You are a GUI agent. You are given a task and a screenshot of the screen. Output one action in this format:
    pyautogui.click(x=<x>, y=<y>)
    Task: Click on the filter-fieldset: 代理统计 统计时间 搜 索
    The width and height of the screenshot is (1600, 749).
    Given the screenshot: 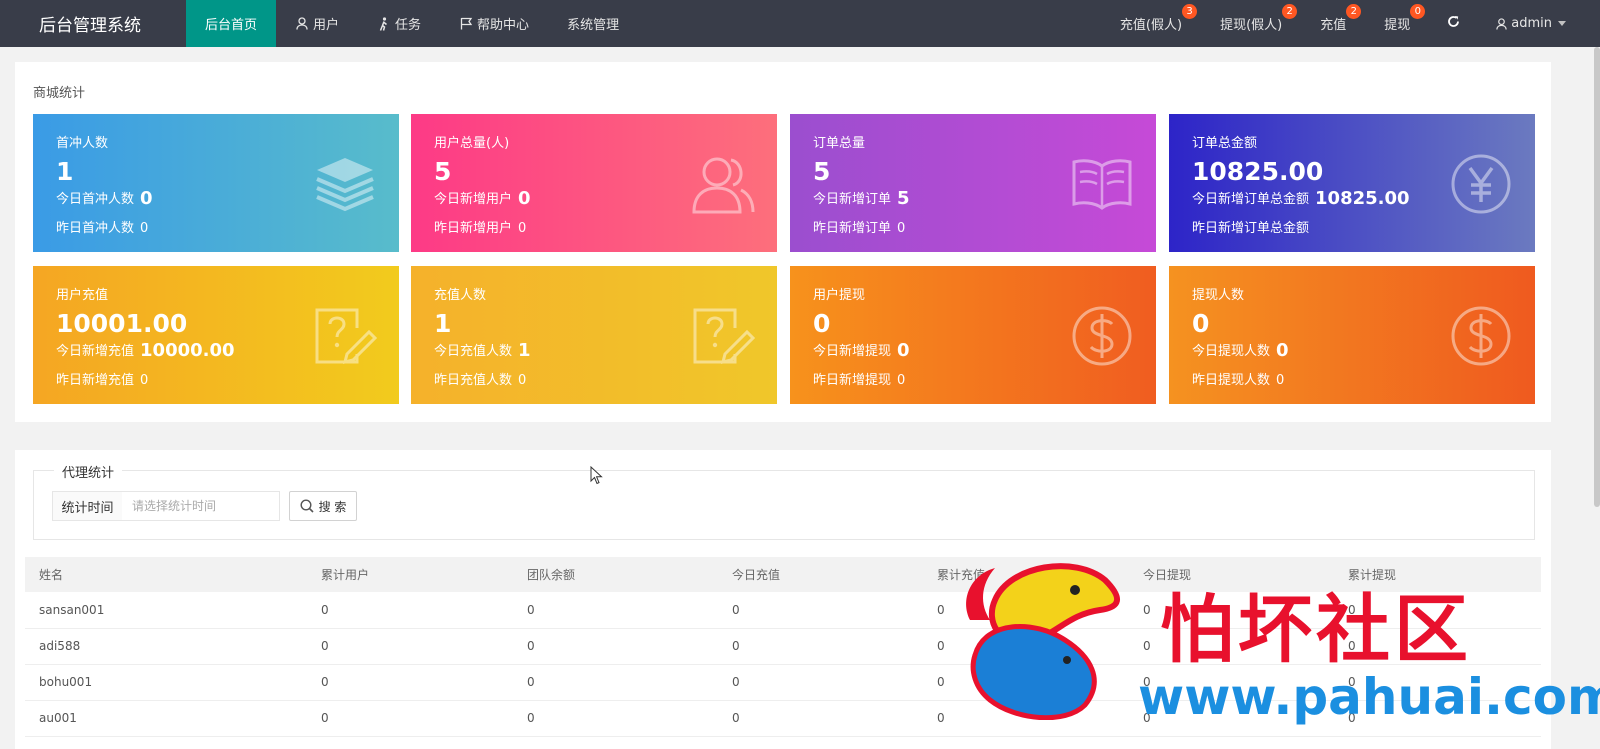 What is the action you would take?
    pyautogui.click(x=784, y=501)
    